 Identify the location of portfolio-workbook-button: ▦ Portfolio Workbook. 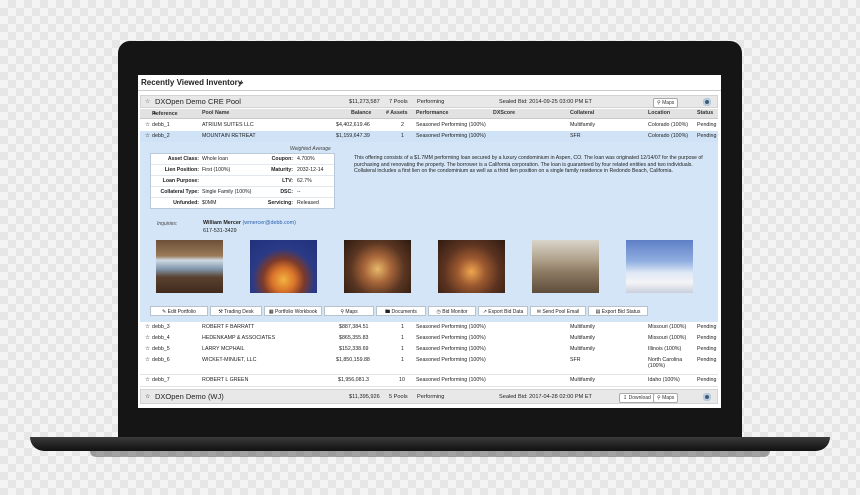
(293, 311).